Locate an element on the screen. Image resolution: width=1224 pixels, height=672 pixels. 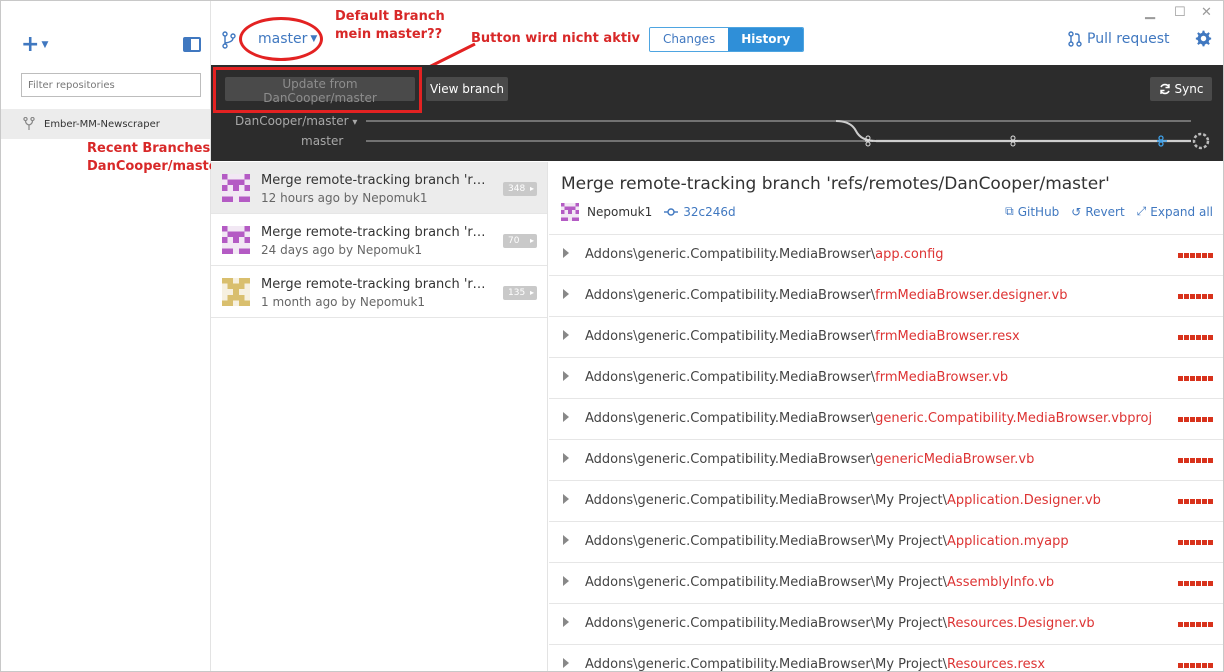
file-name: Resources.Designer.vb is located at coordinates (1021, 623).